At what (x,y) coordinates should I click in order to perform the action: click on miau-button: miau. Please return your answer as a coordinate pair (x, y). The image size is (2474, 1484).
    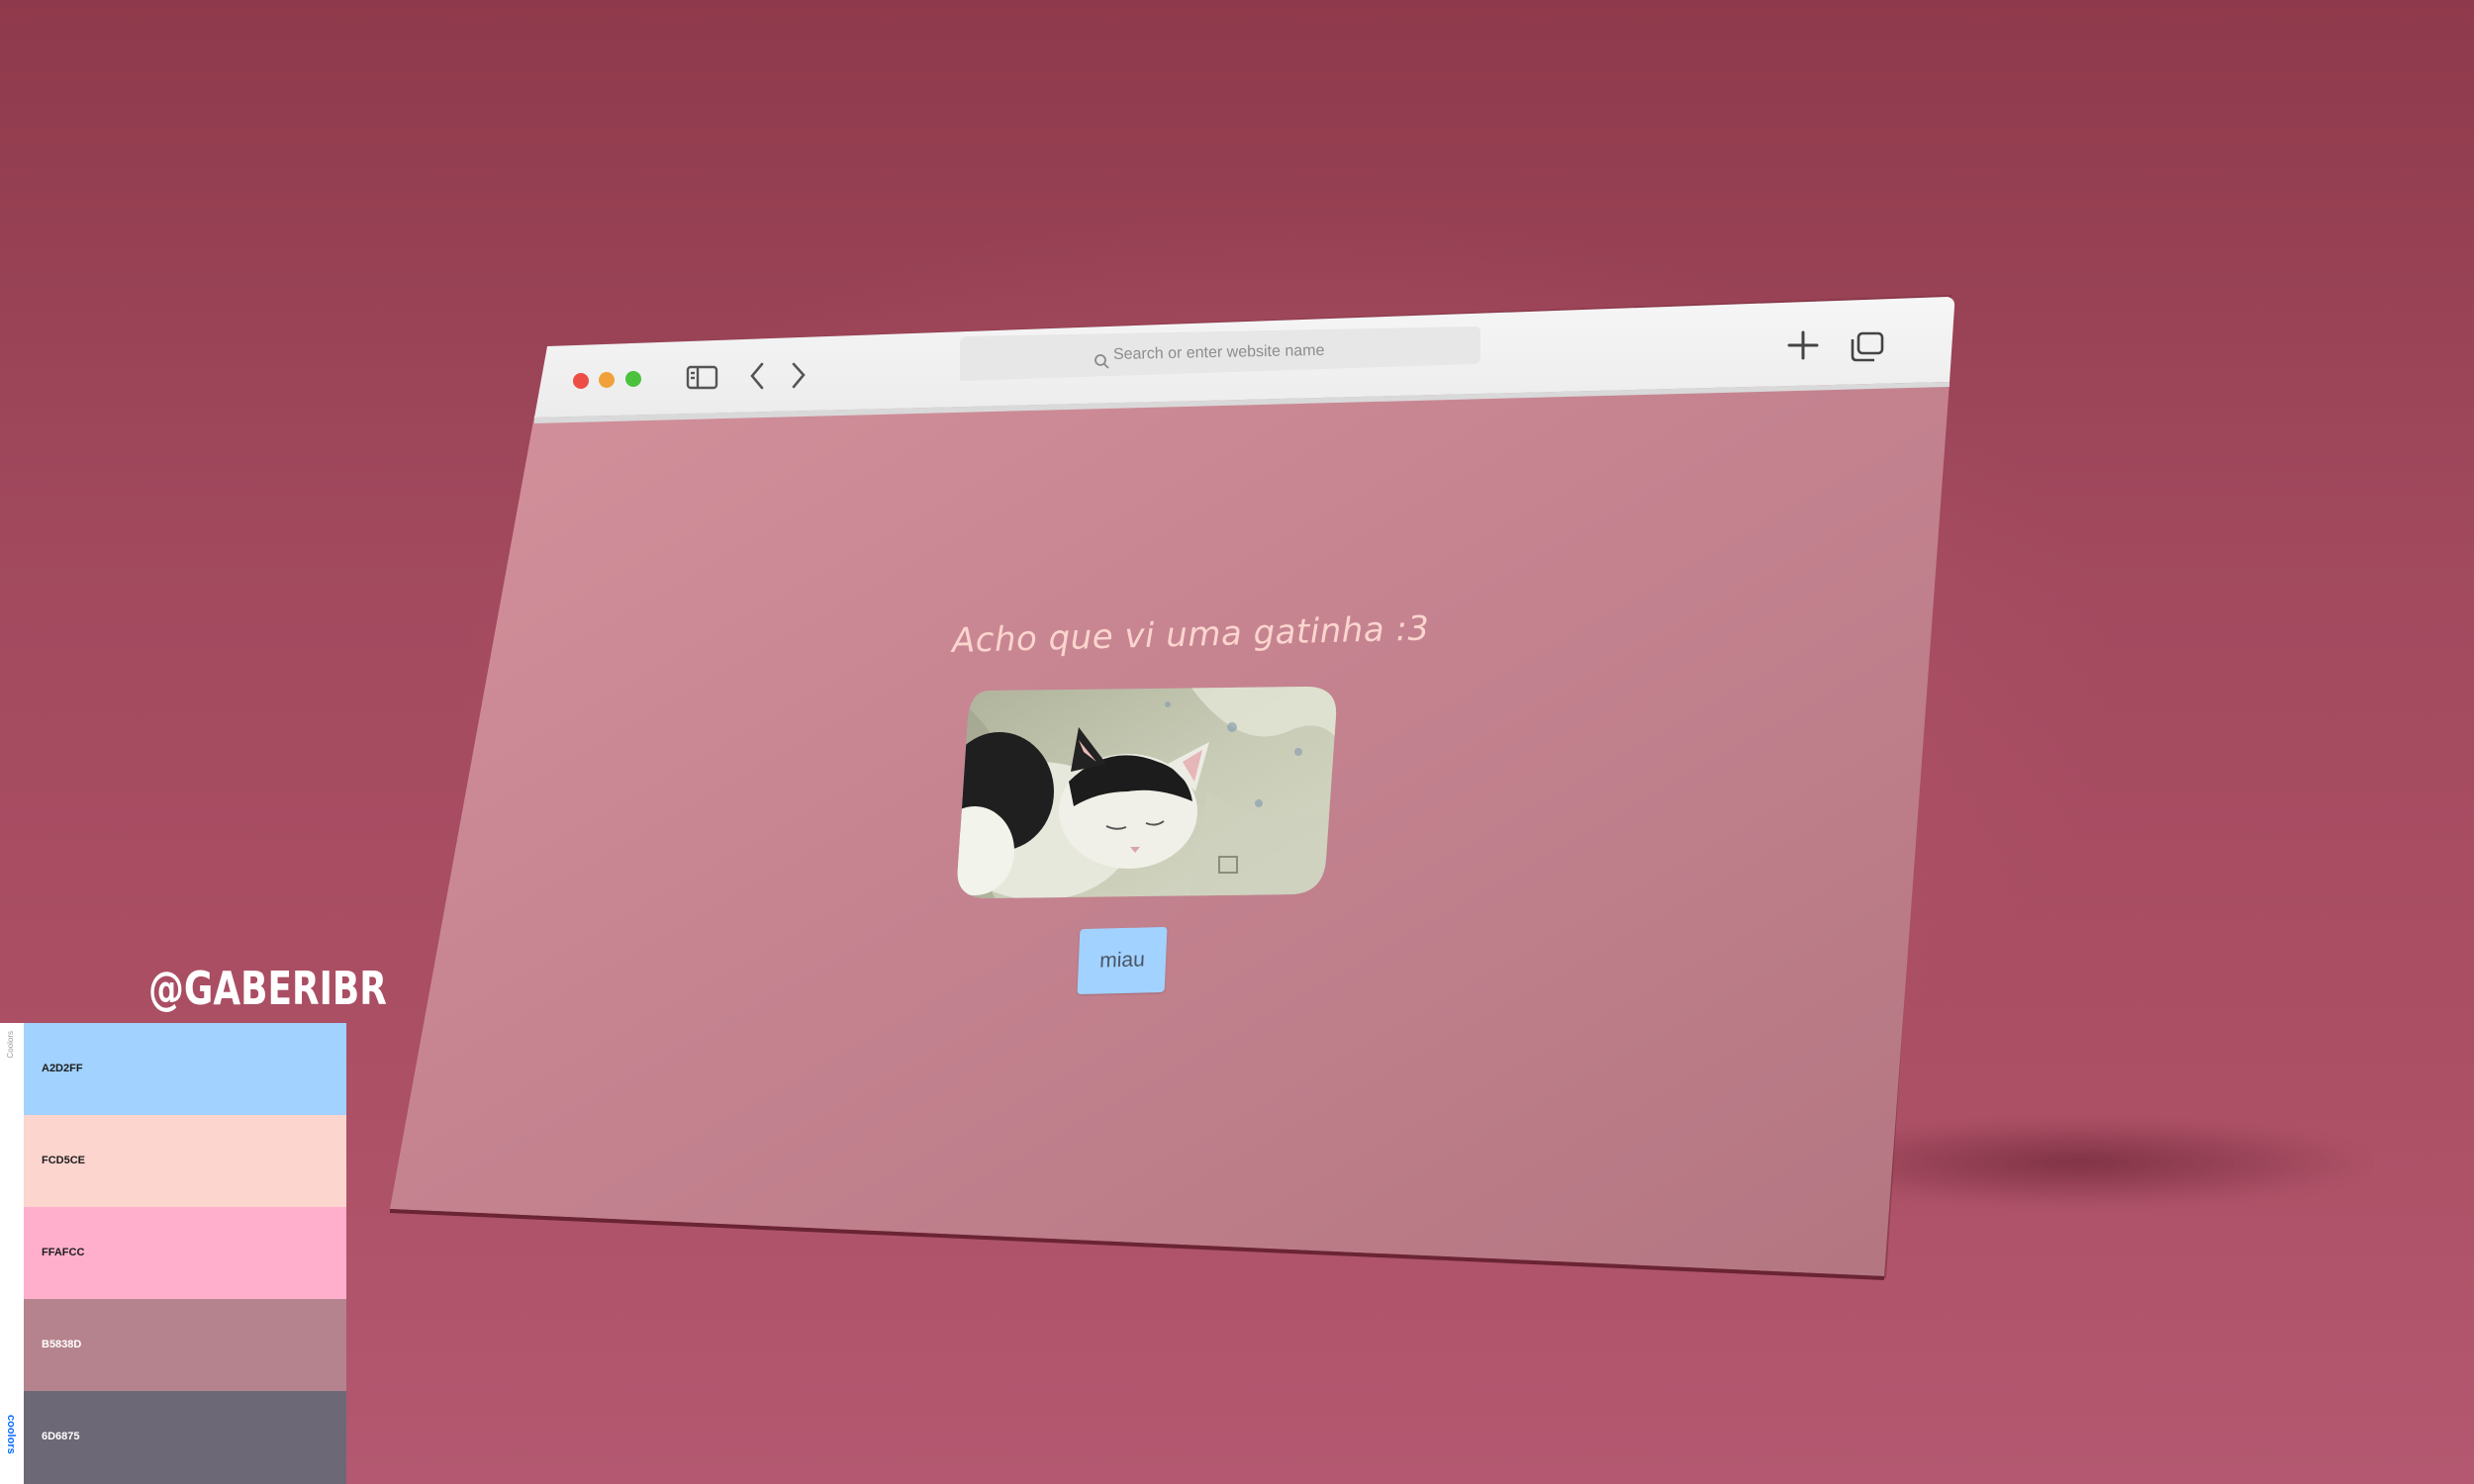
    Looking at the image, I should click on (1122, 960).